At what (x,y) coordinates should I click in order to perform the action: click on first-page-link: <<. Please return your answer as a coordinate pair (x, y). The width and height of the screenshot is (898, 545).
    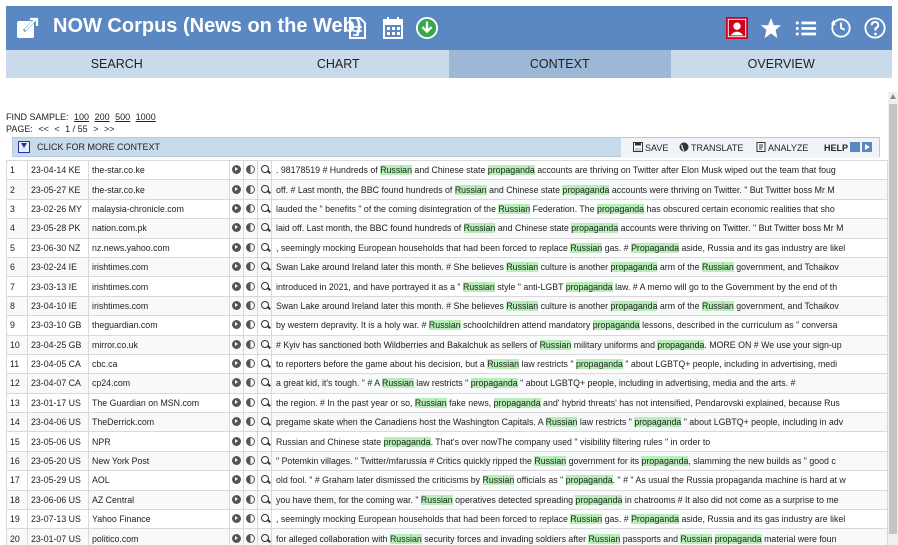
    Looking at the image, I should click on (43, 129).